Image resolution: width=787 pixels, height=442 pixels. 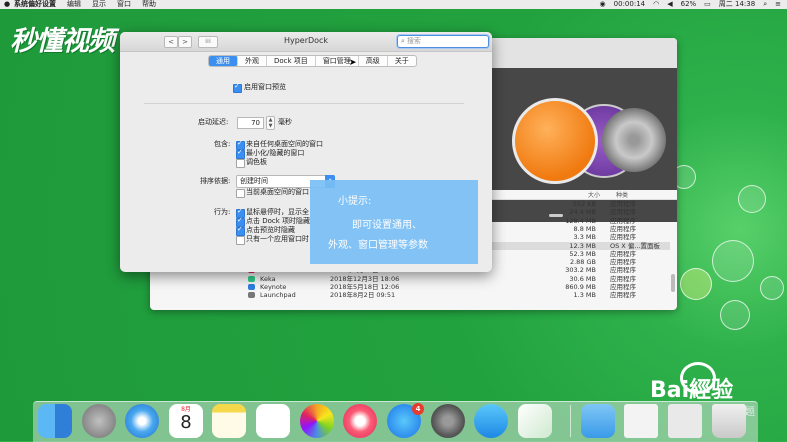 I want to click on trash-icon, so click(x=729, y=421).